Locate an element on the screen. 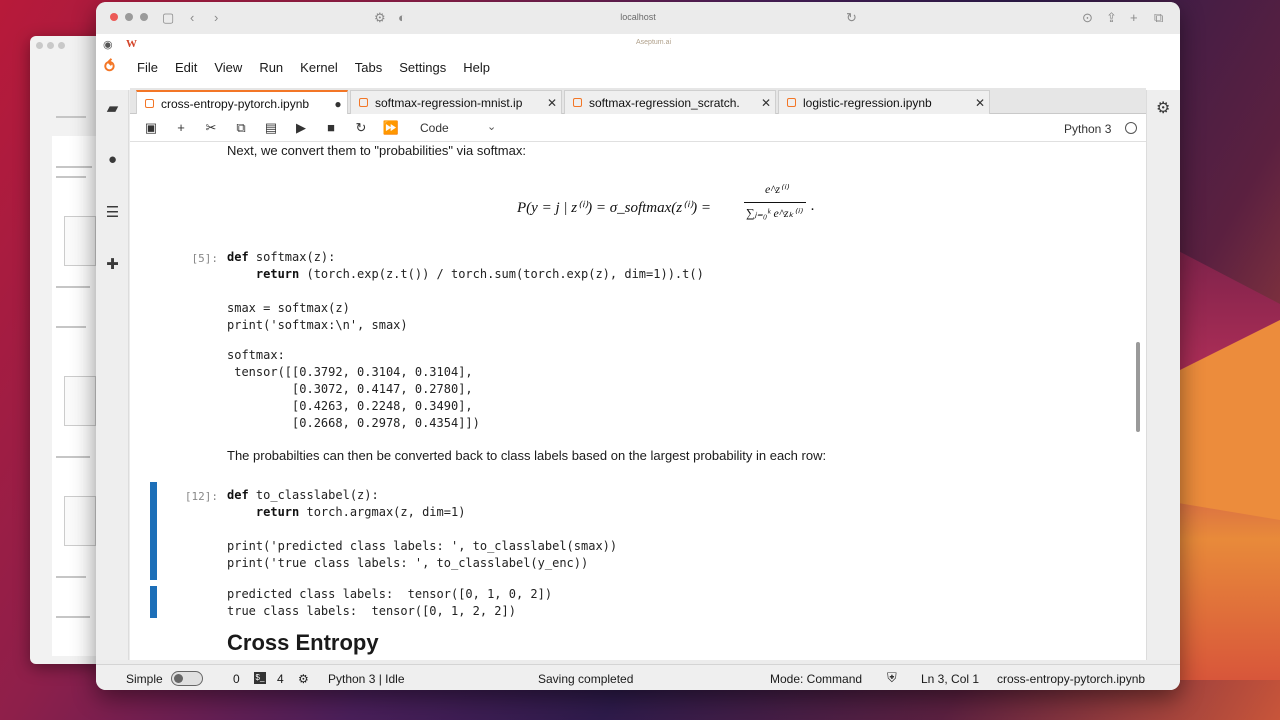 Image resolution: width=1280 pixels, height=720 pixels. simple-mode-toggle is located at coordinates (187, 678).